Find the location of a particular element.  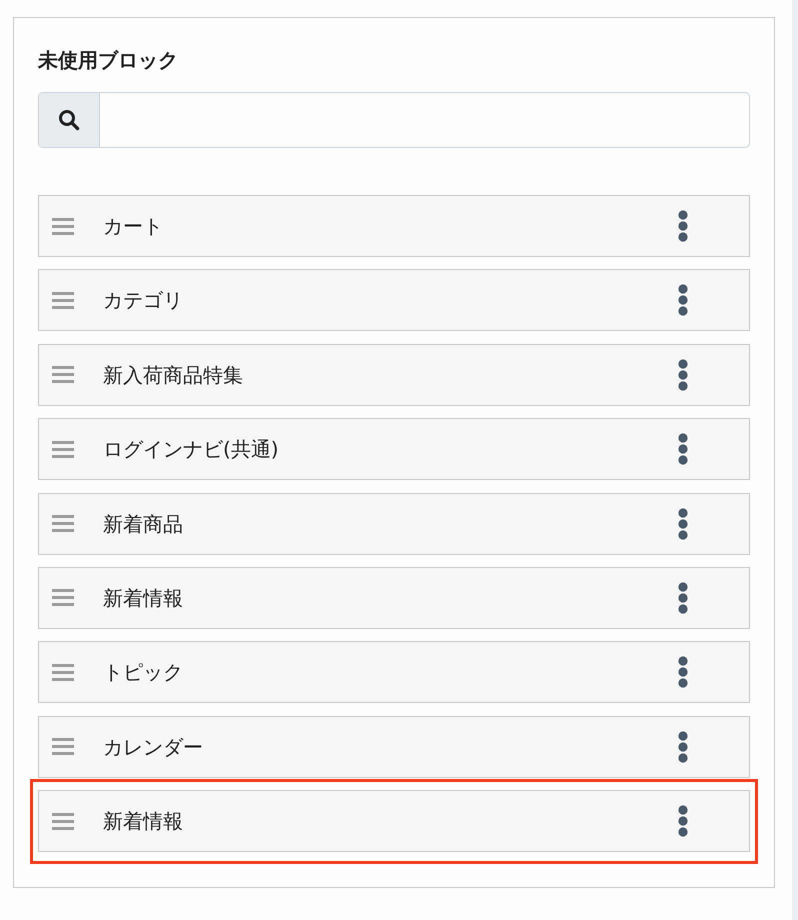

block-item: カート is located at coordinates (394, 226).